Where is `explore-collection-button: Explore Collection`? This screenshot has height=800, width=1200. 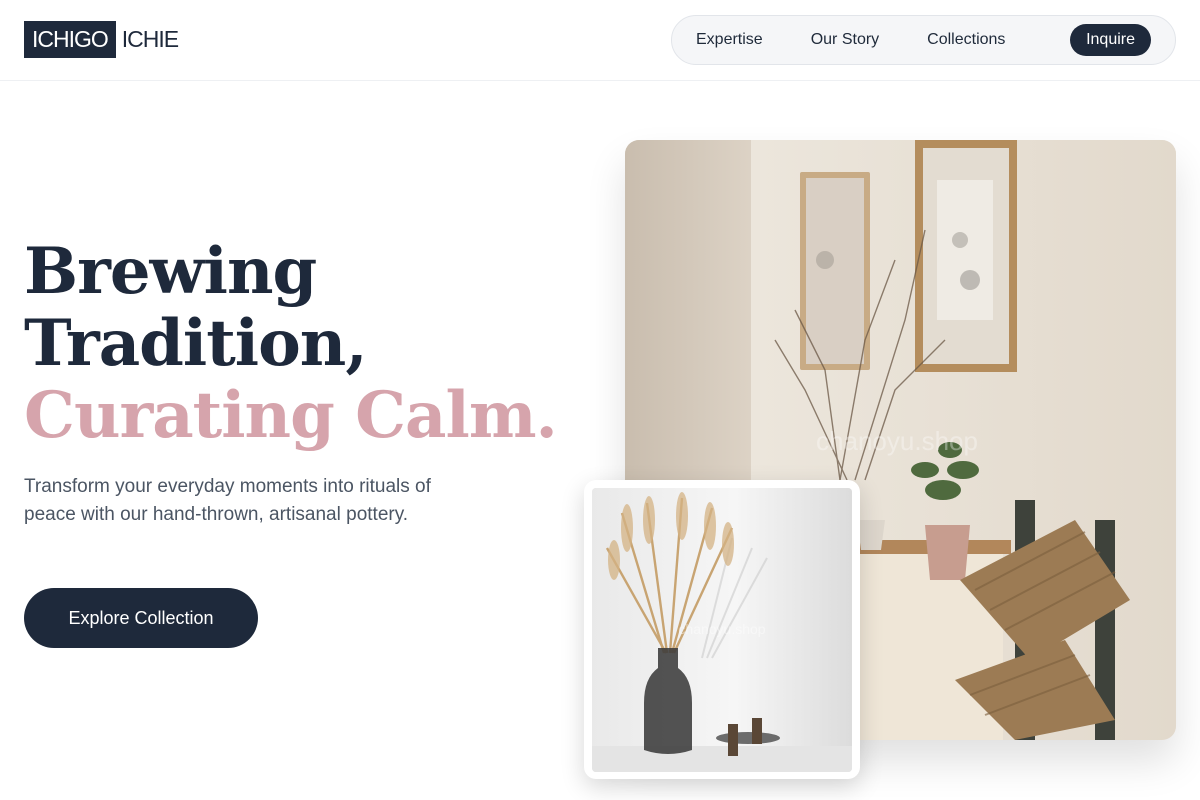
explore-collection-button: Explore Collection is located at coordinates (141, 618).